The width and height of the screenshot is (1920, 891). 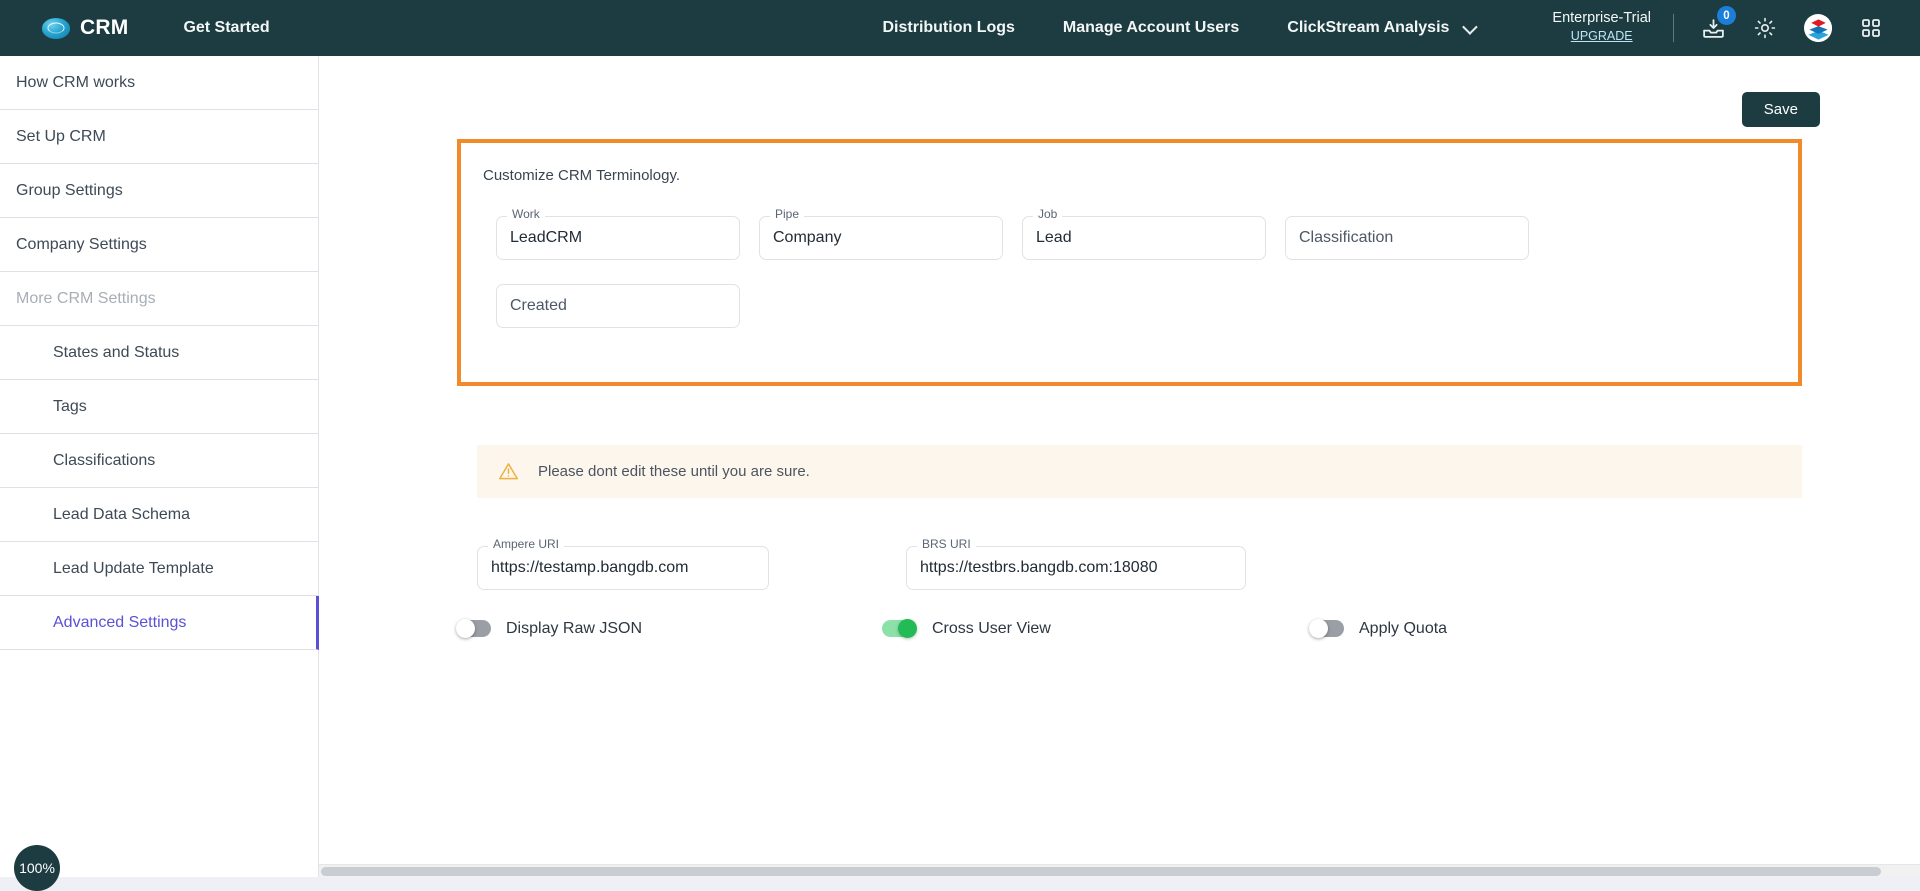 I want to click on job-input, so click(x=1144, y=238).